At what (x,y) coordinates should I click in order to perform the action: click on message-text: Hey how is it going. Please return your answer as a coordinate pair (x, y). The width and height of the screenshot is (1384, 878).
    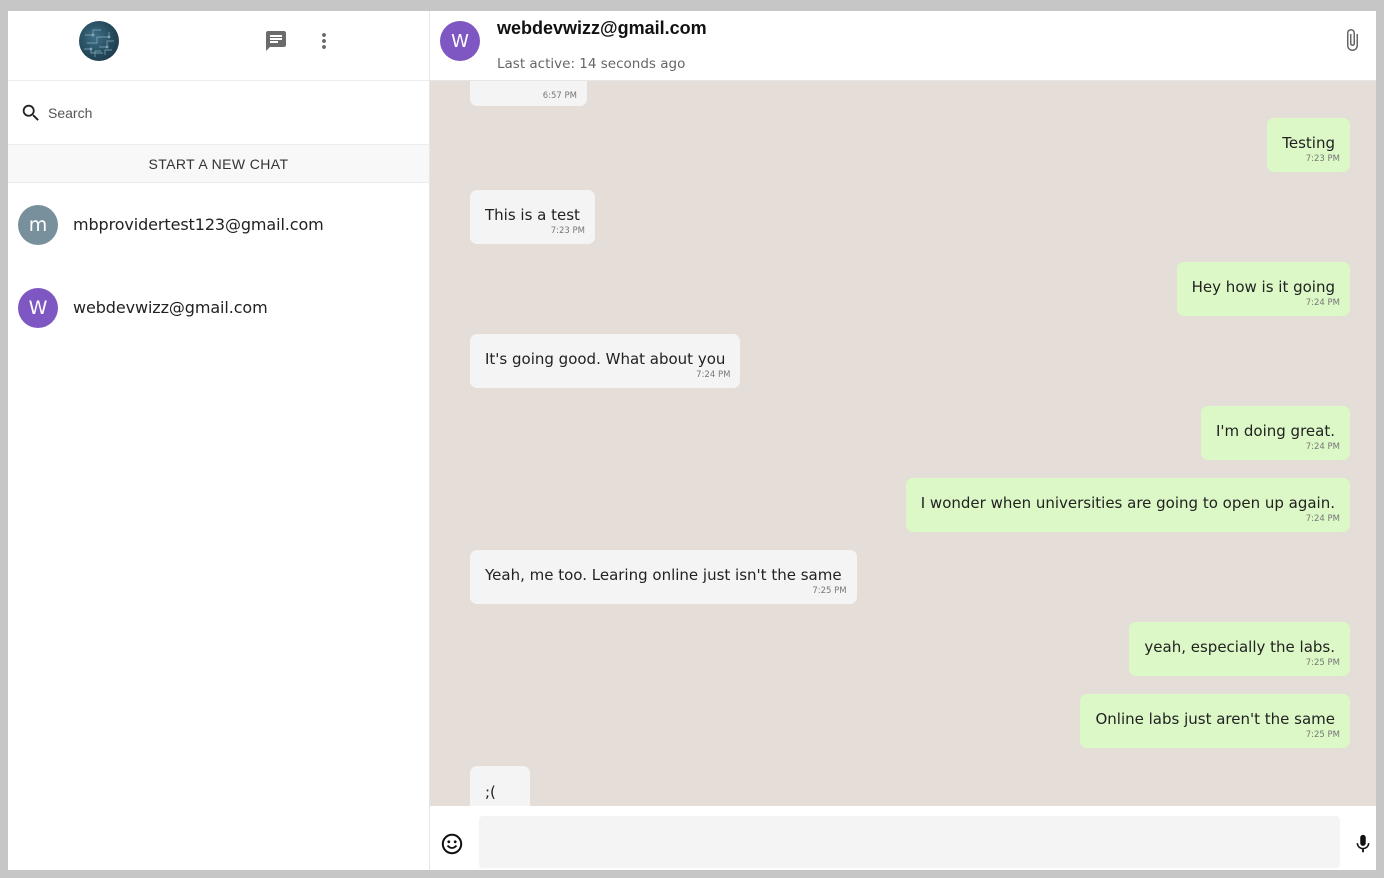
    Looking at the image, I should click on (1263, 287).